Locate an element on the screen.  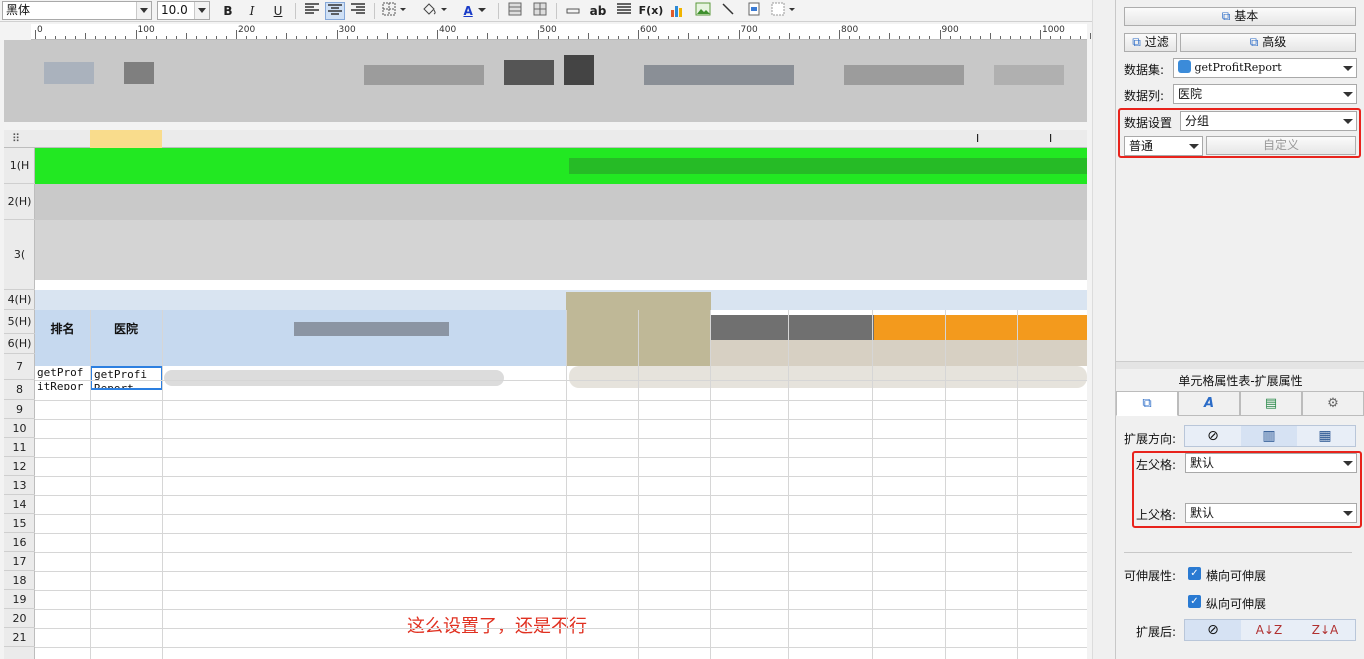
rank-data-cell: getProf itRepor is located at coordinates (62, 378).